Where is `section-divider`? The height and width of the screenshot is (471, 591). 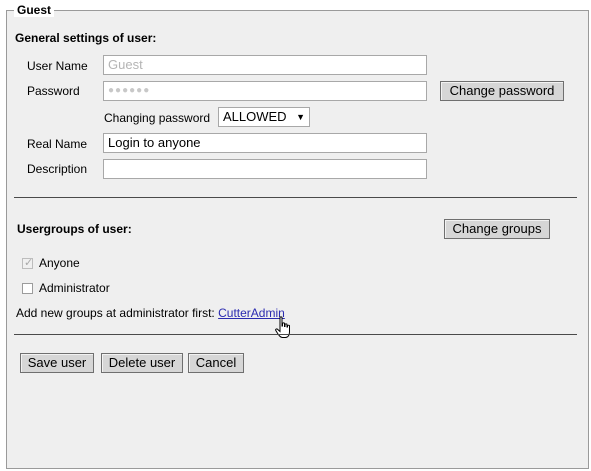 section-divider is located at coordinates (295, 197).